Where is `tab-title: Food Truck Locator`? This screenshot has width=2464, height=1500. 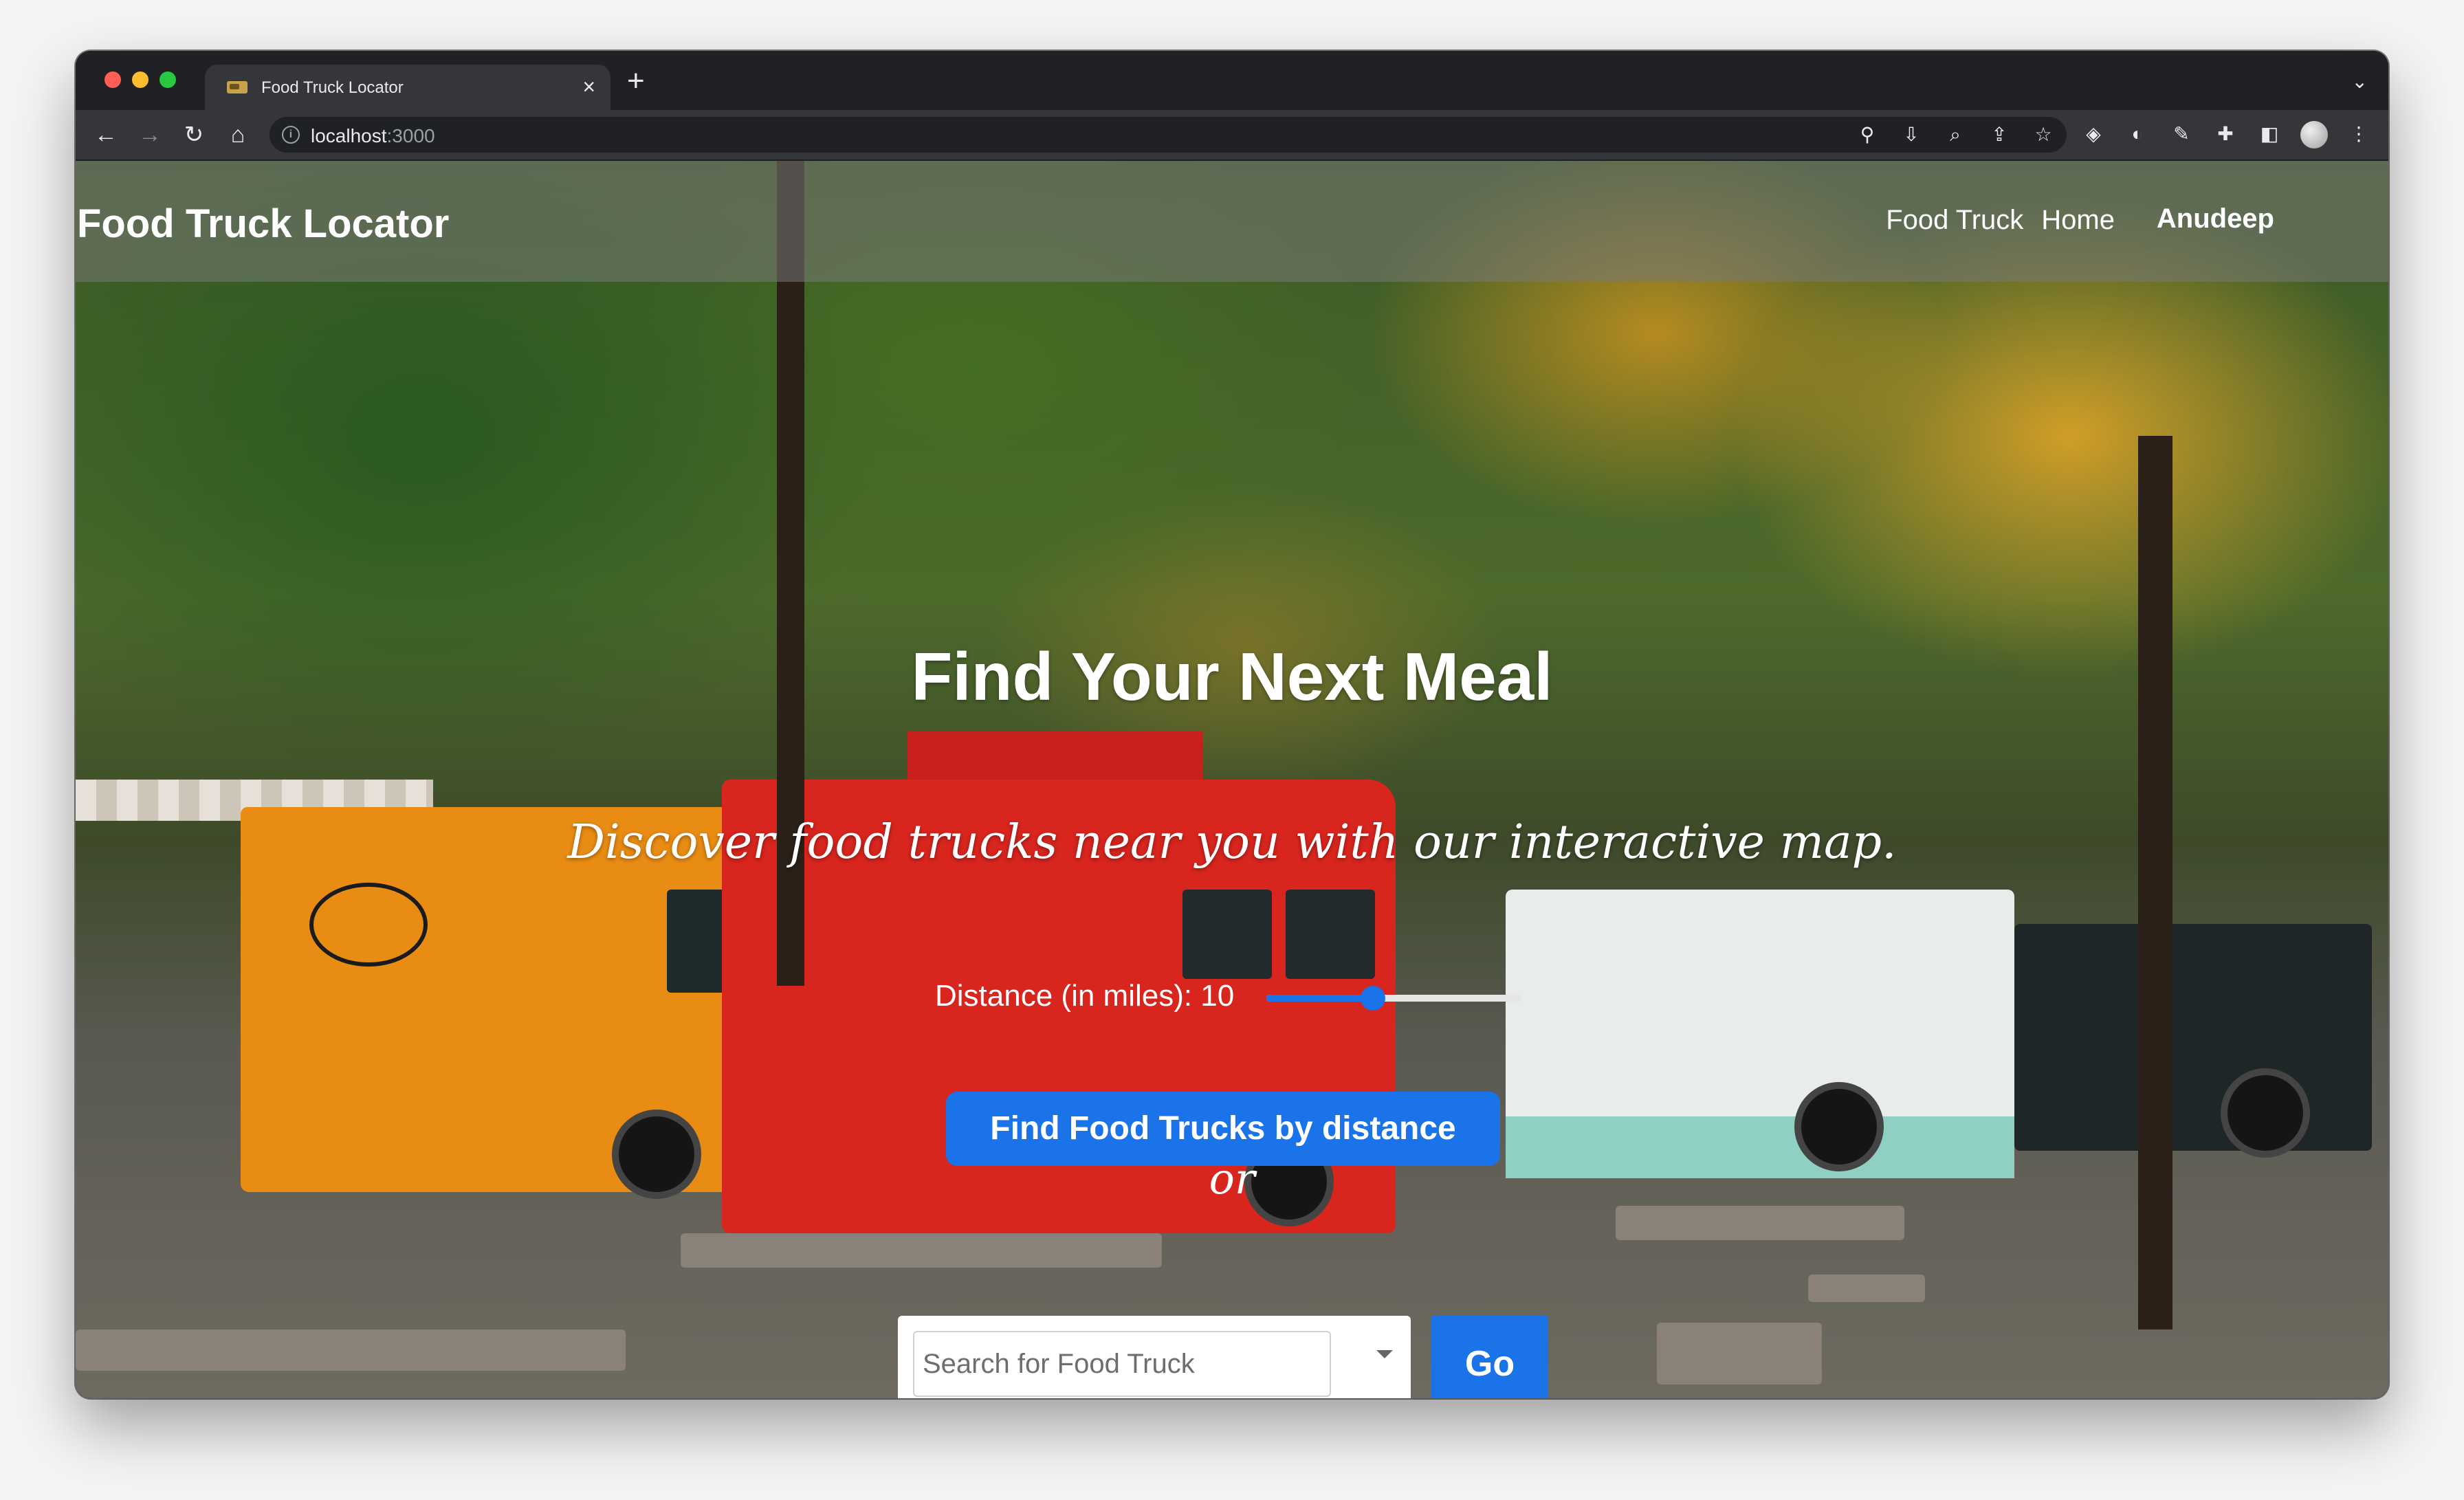
tab-title: Food Truck Locator is located at coordinates (332, 87).